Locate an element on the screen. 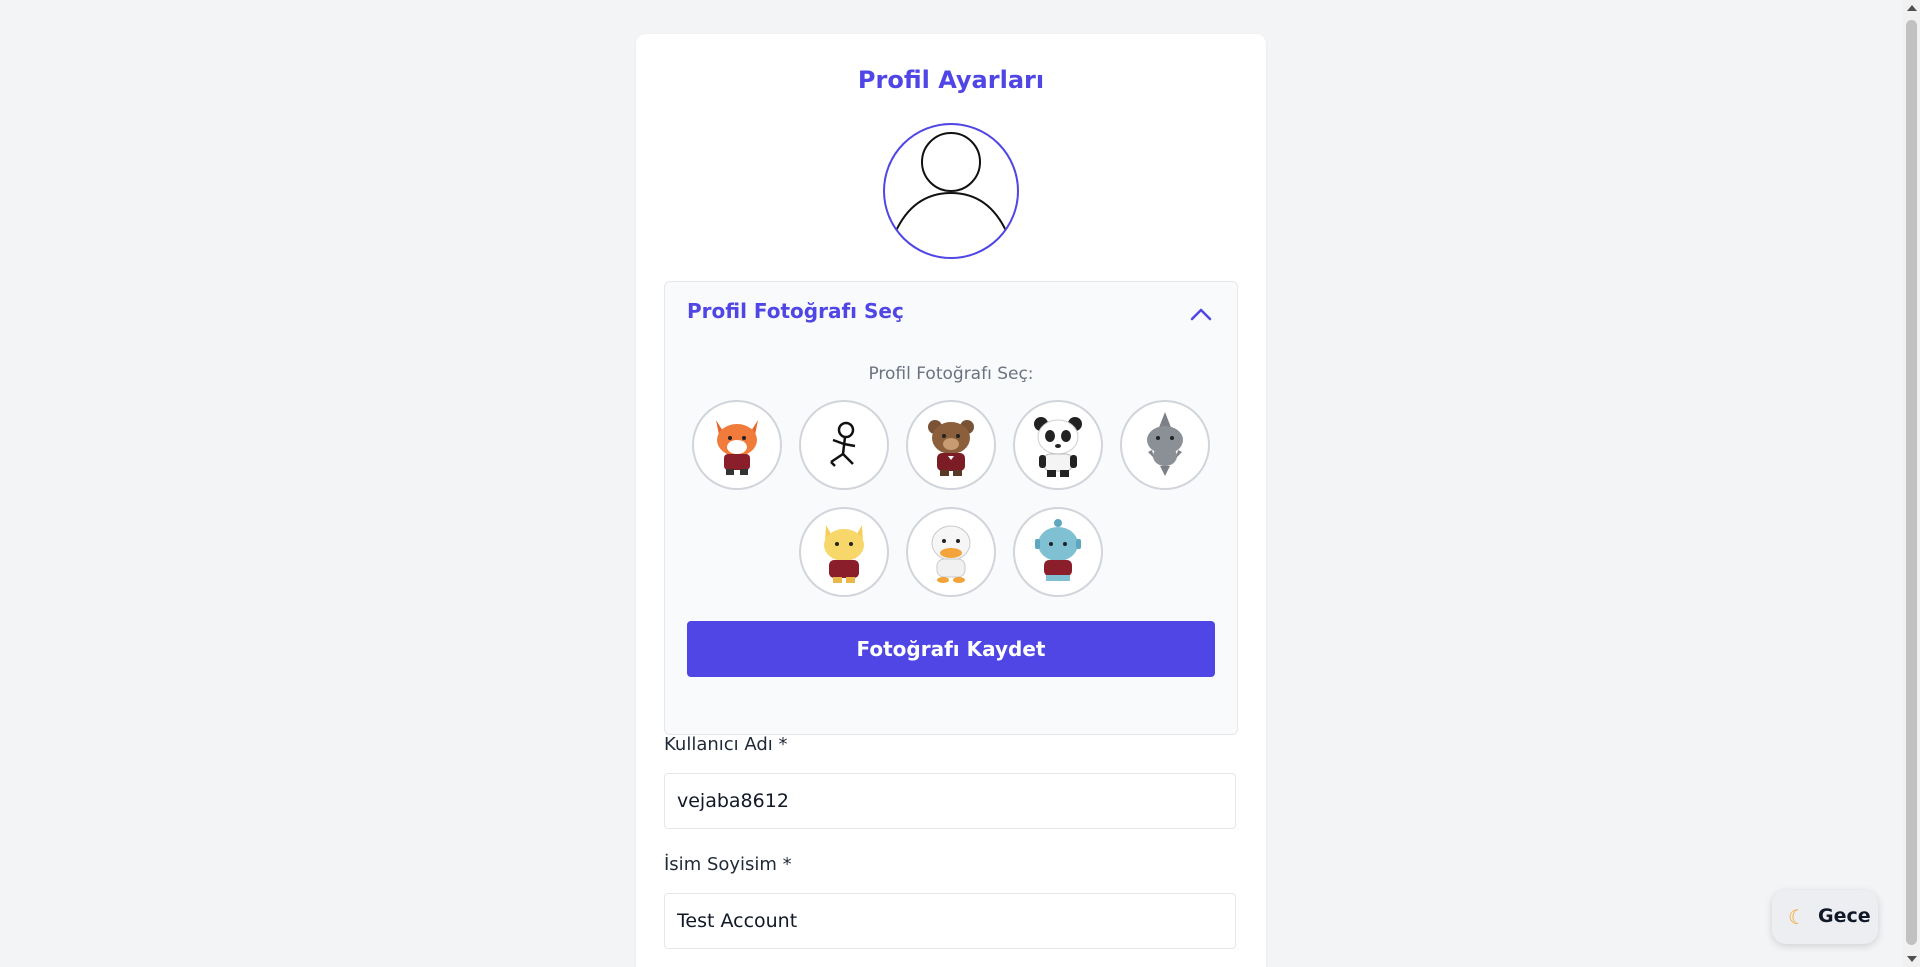 The height and width of the screenshot is (967, 1920). photo-chooser-title: Profil Fotoğrafı Seç is located at coordinates (795, 311).